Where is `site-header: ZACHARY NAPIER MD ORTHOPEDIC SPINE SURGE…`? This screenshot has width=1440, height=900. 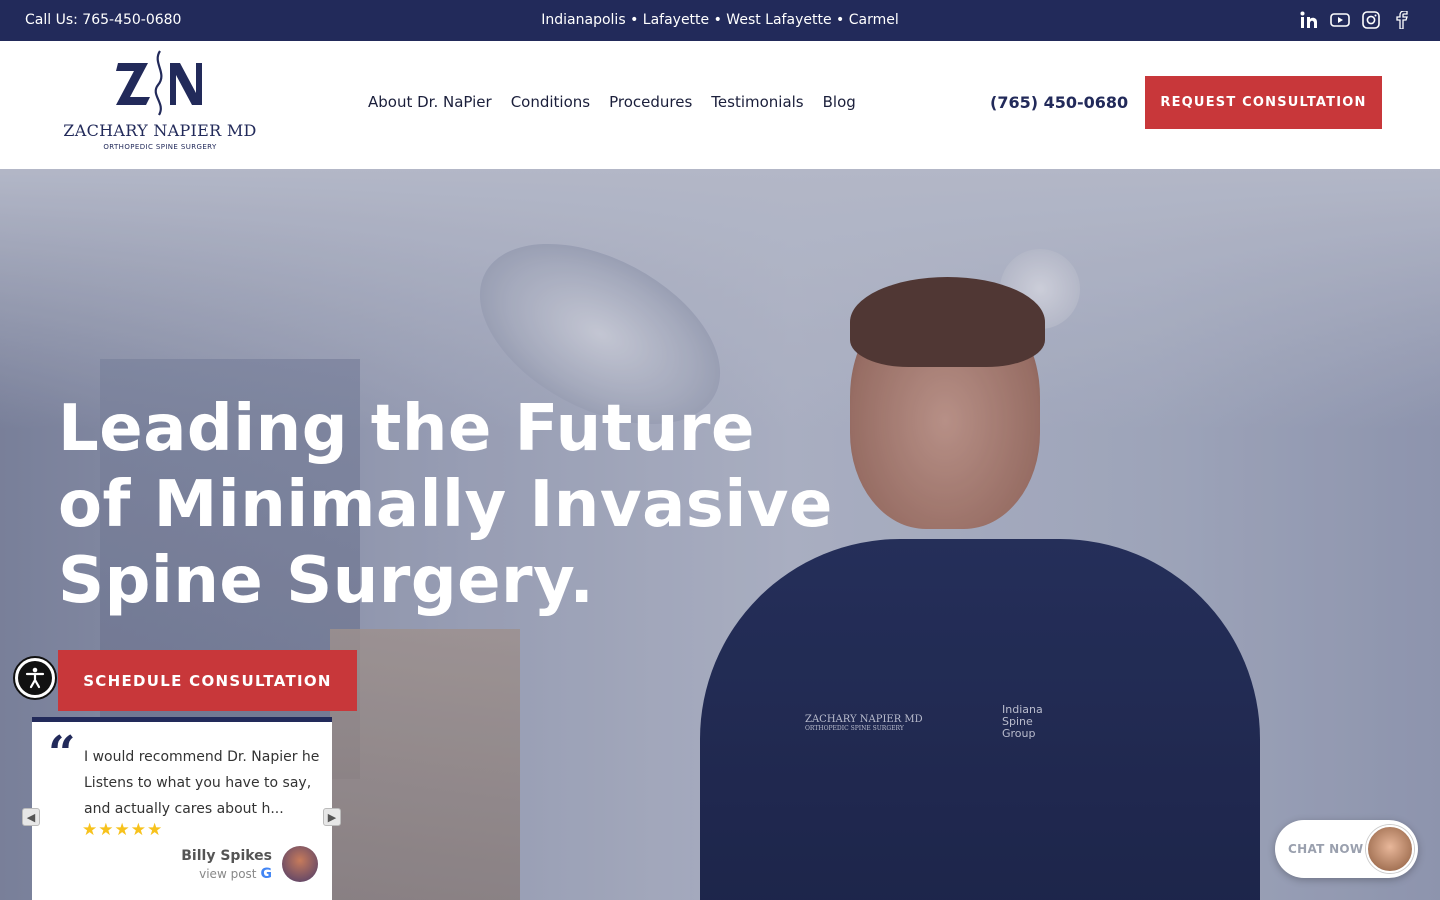
site-header: ZACHARY NAPIER MD ORTHOPEDIC SPINE SURGE… is located at coordinates (720, 105).